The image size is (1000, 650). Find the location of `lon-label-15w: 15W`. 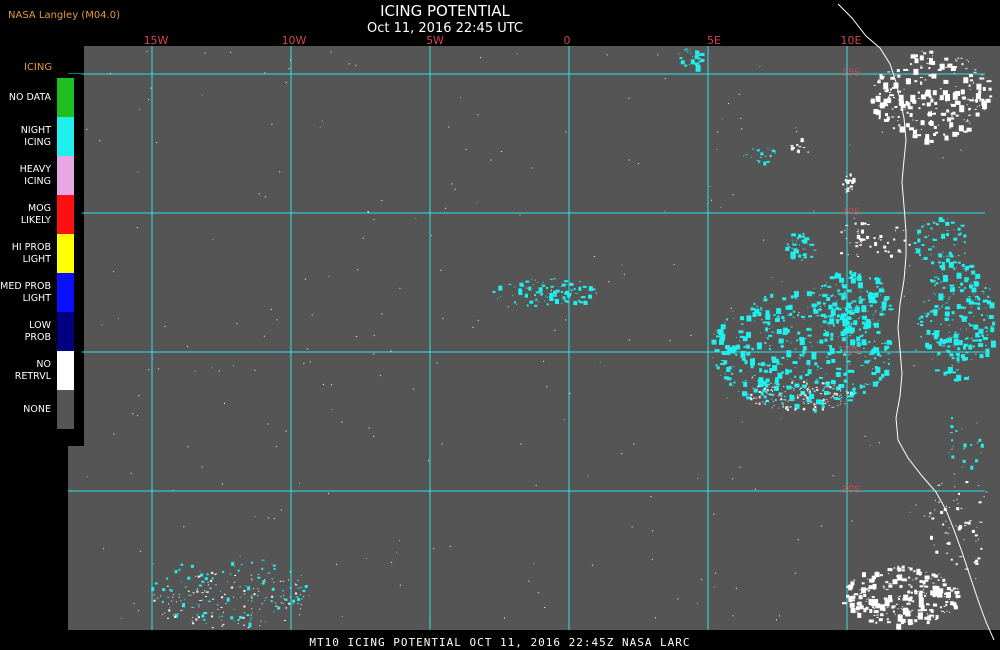

lon-label-15w: 15W is located at coordinates (156, 40).